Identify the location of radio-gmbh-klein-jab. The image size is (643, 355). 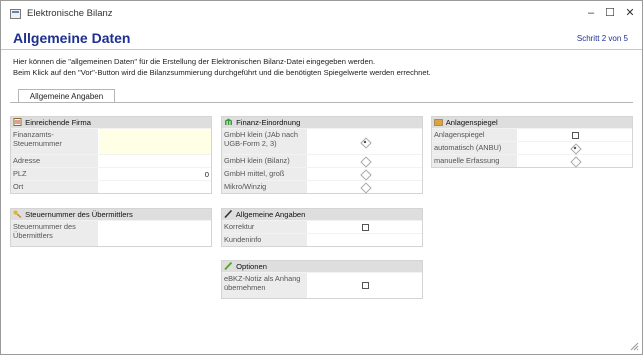
(365, 142).